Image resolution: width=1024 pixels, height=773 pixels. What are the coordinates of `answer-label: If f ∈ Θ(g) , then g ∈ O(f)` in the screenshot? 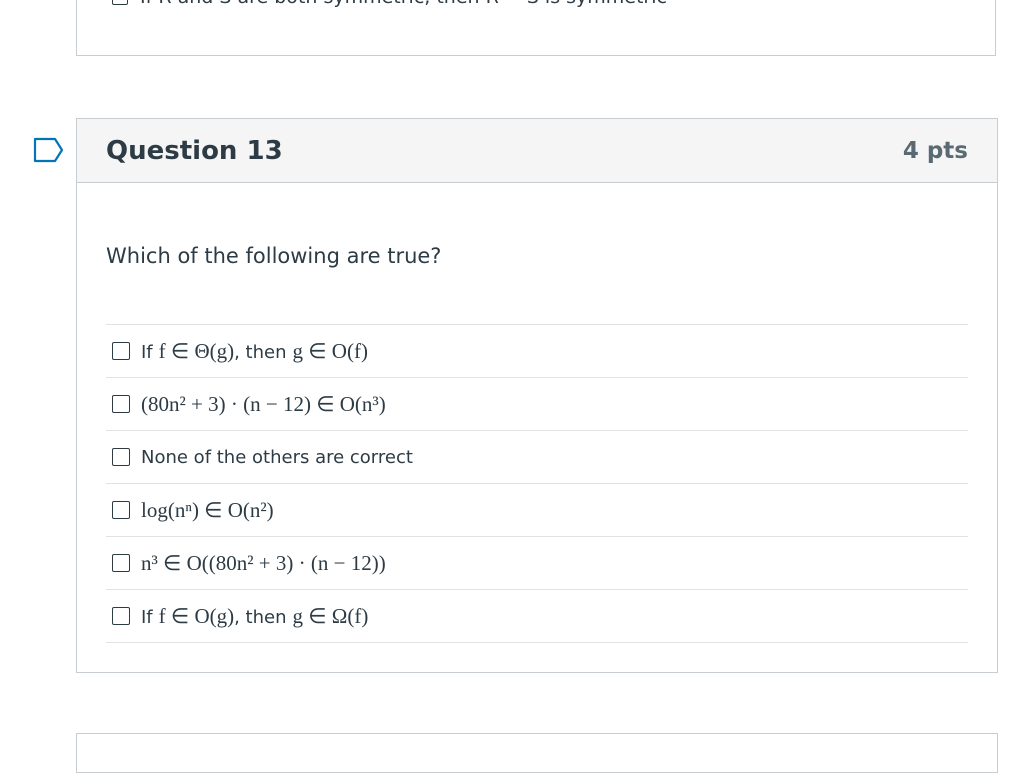 It's located at (254, 350).